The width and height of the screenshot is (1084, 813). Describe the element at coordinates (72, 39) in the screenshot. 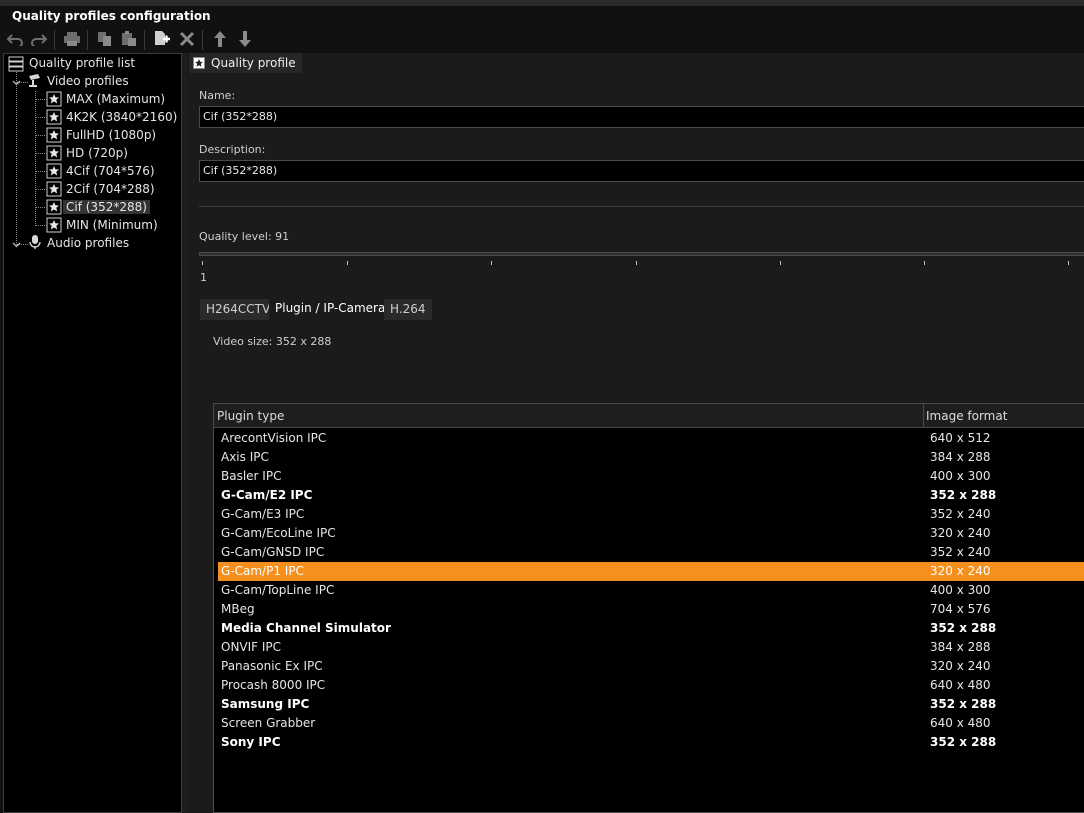

I see `print-icon` at that location.